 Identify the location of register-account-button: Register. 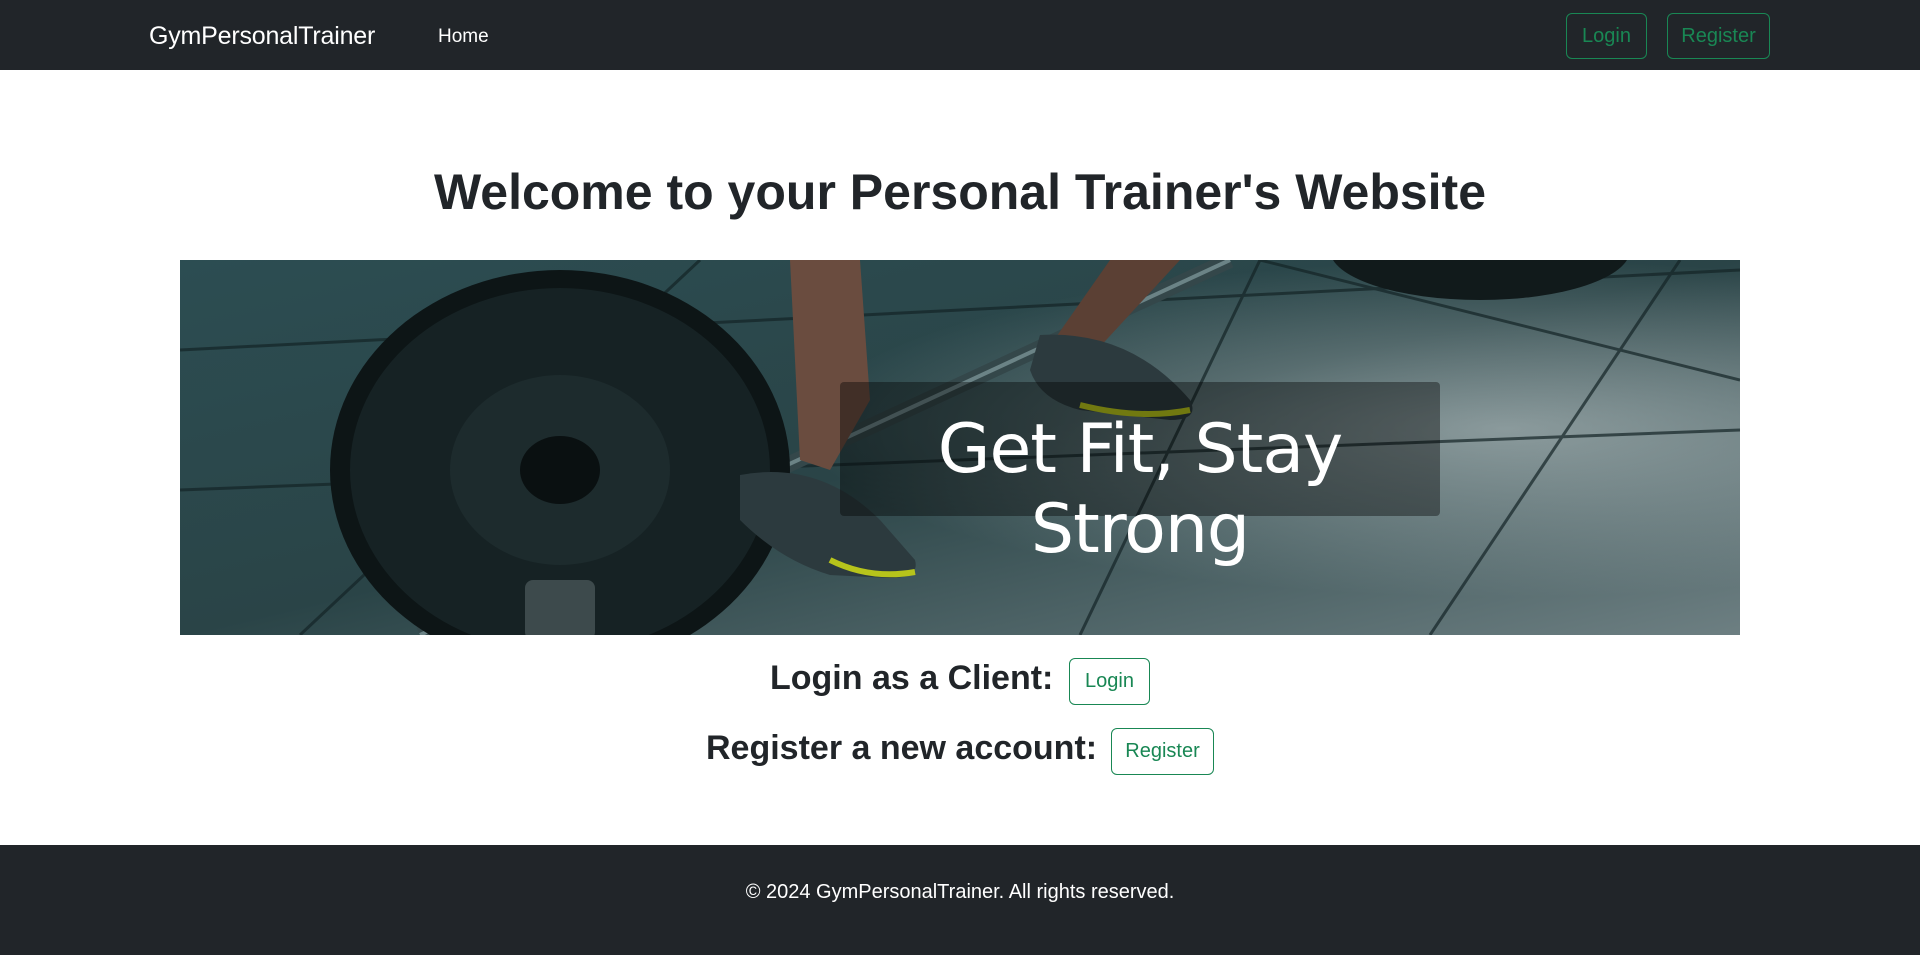
(1162, 751).